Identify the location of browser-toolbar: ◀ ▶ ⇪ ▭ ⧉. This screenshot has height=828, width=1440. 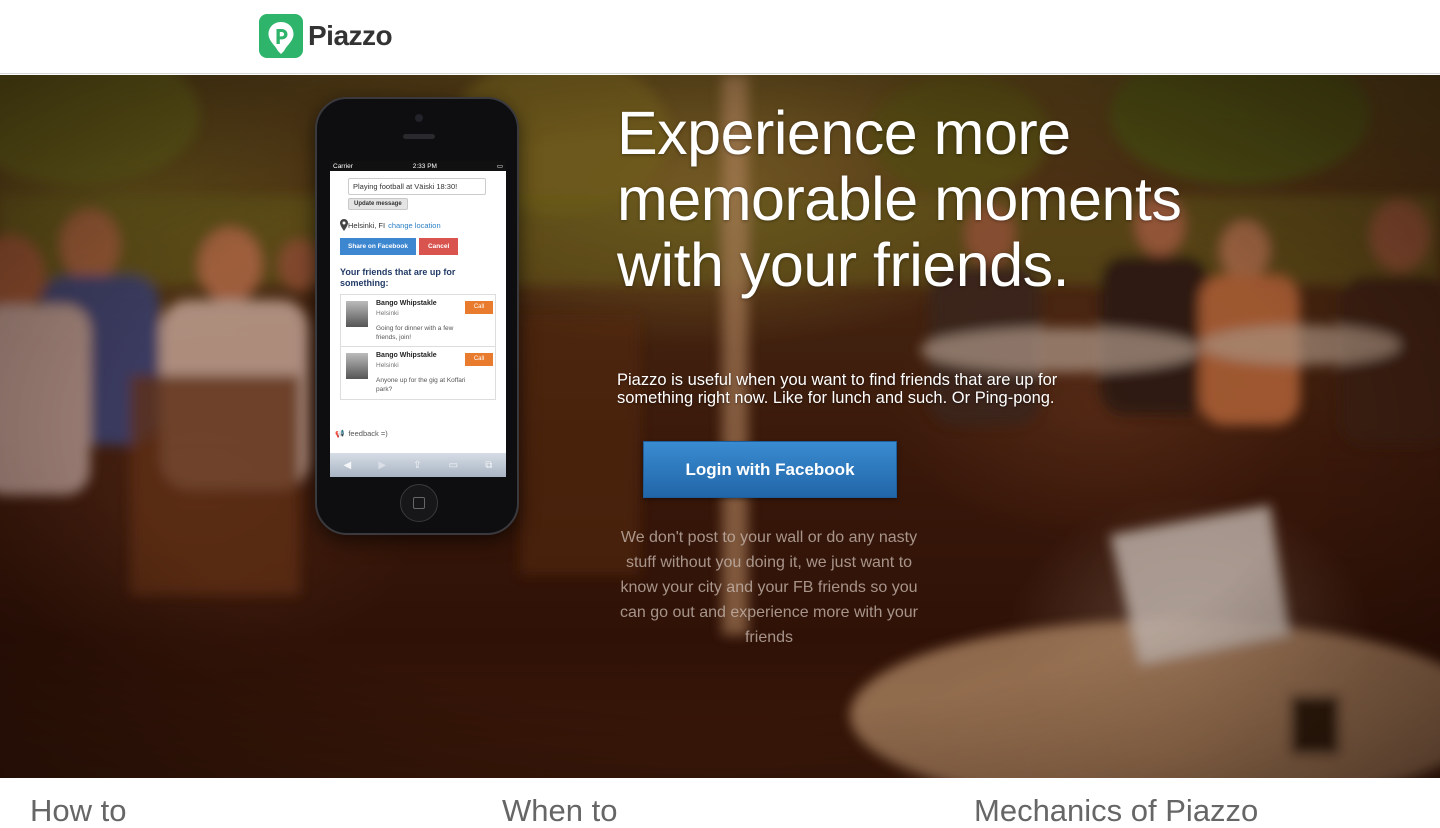
(418, 465).